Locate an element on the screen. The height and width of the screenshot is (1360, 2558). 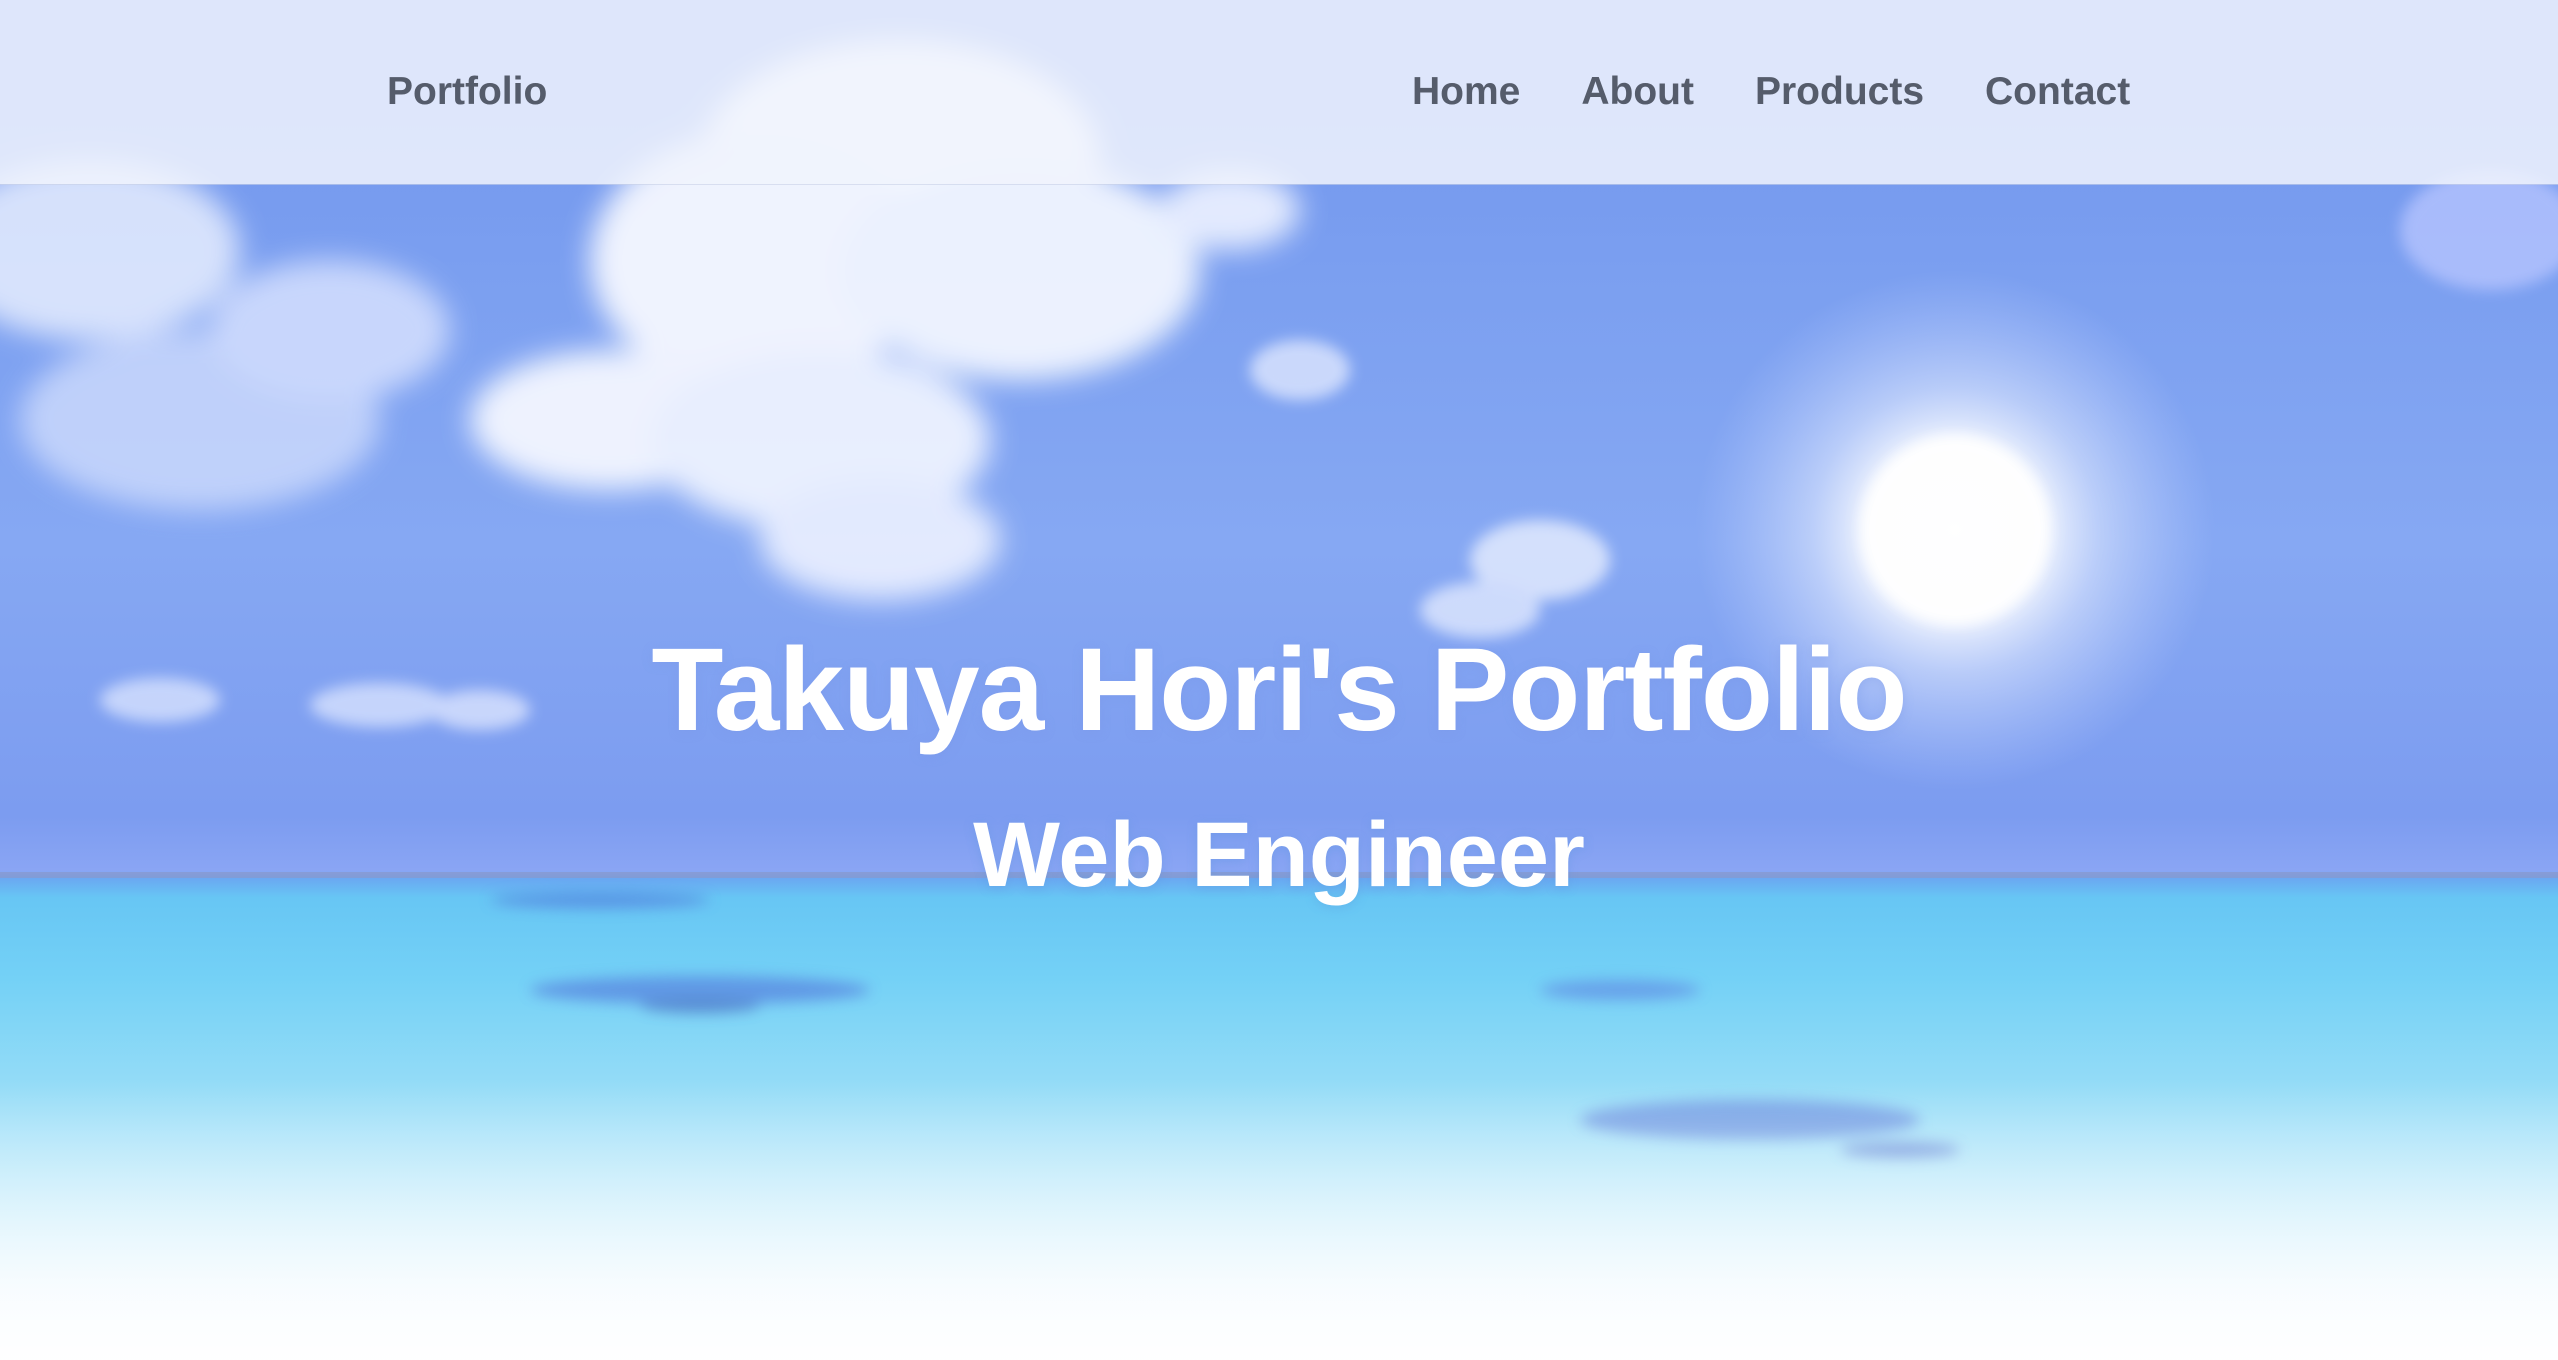
brand-link: Portfolio is located at coordinates (467, 92).